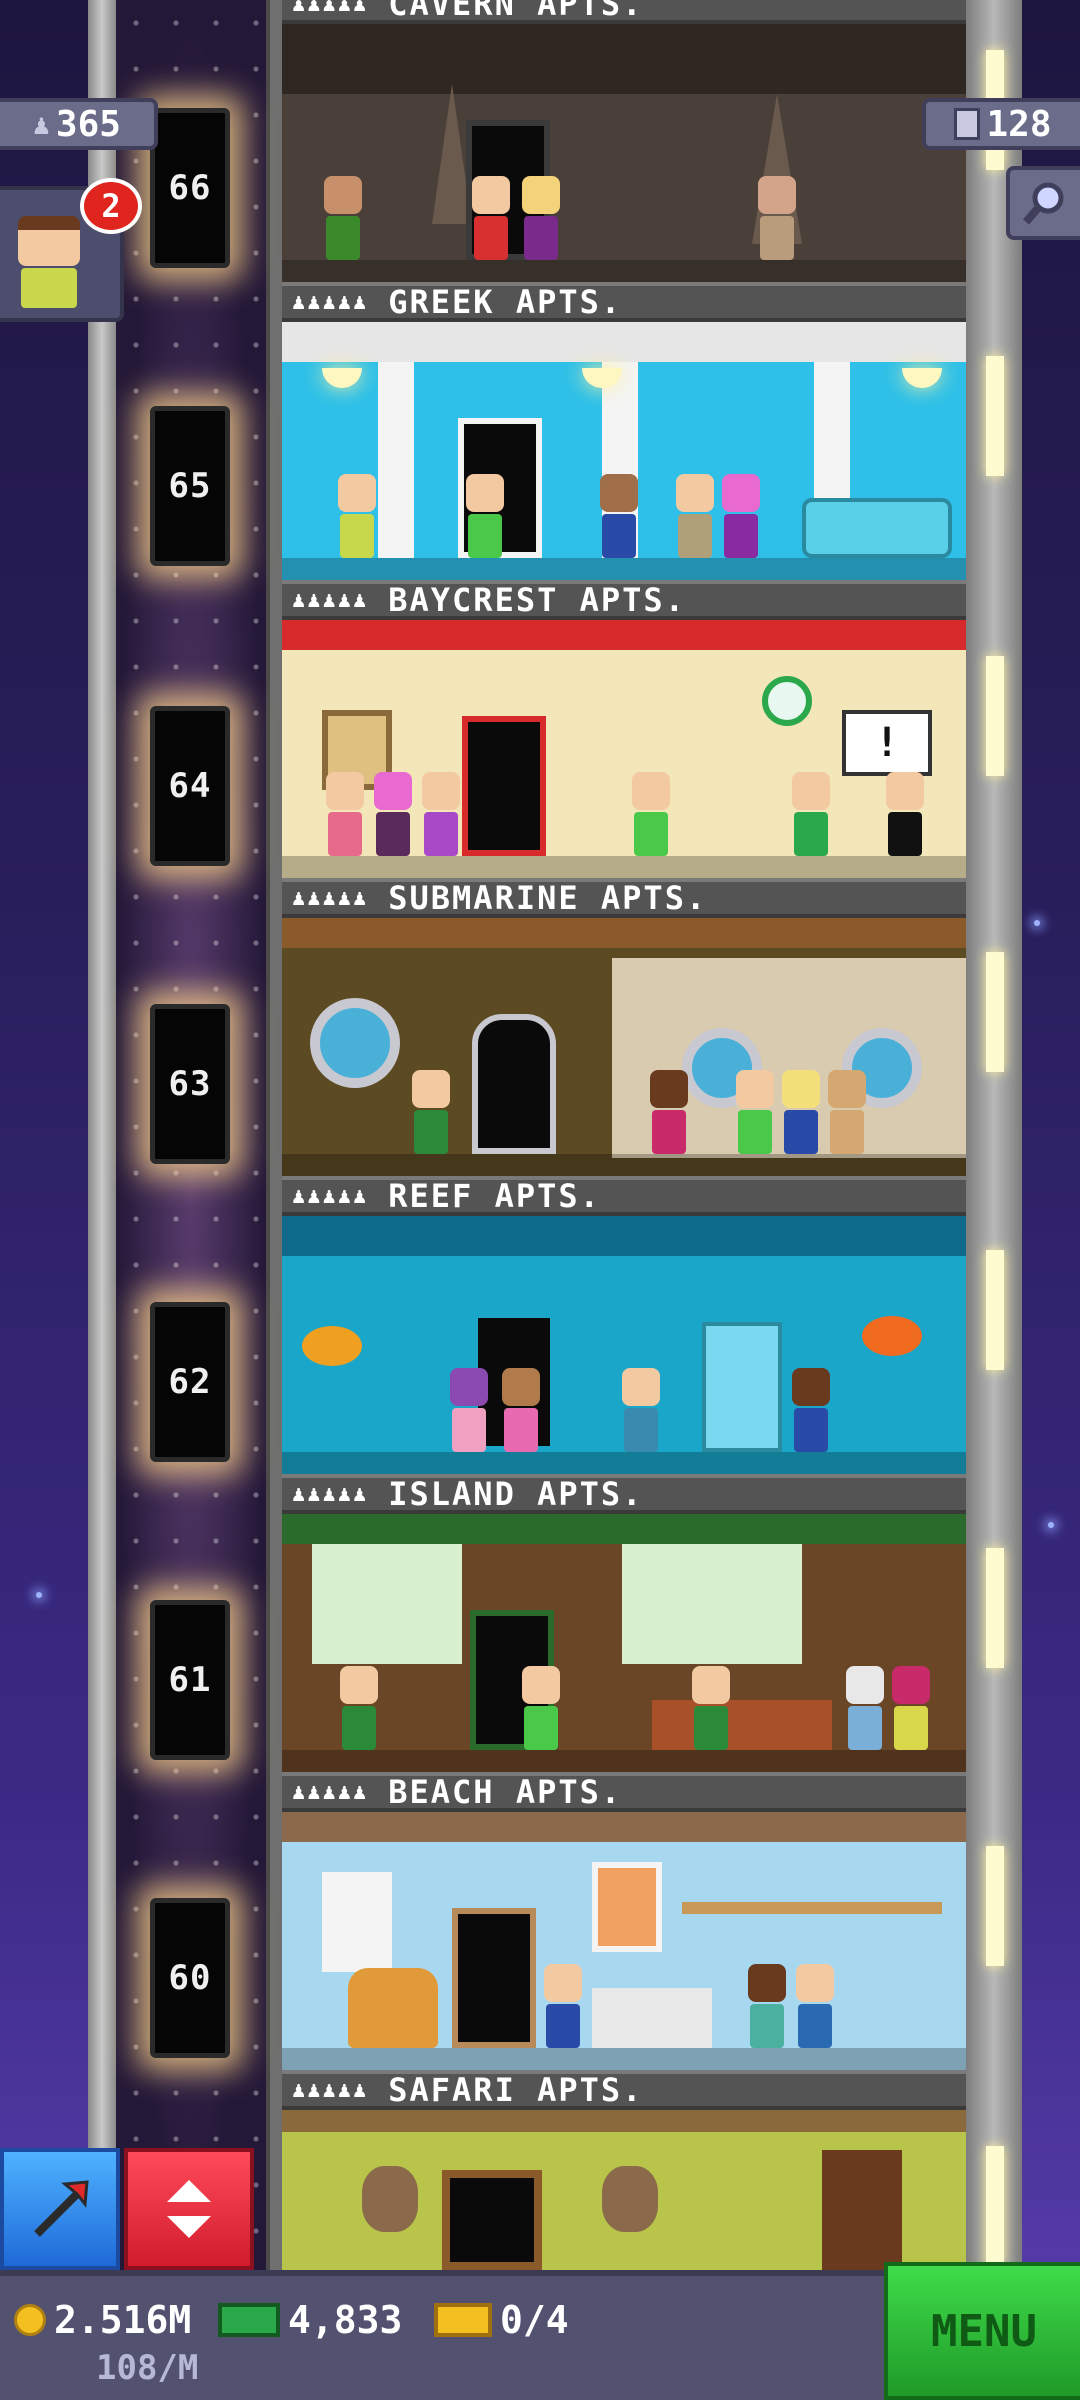 This screenshot has width=1080, height=2400. What do you see at coordinates (345, 2320) in the screenshot?
I see `bux-value: 4,833` at bounding box center [345, 2320].